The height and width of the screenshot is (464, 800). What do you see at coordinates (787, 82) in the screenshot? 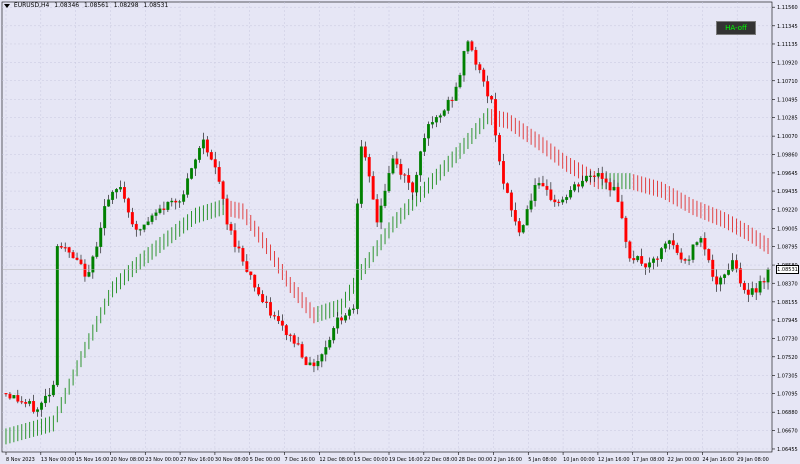
I see `y-tick-label: 1.10710` at bounding box center [787, 82].